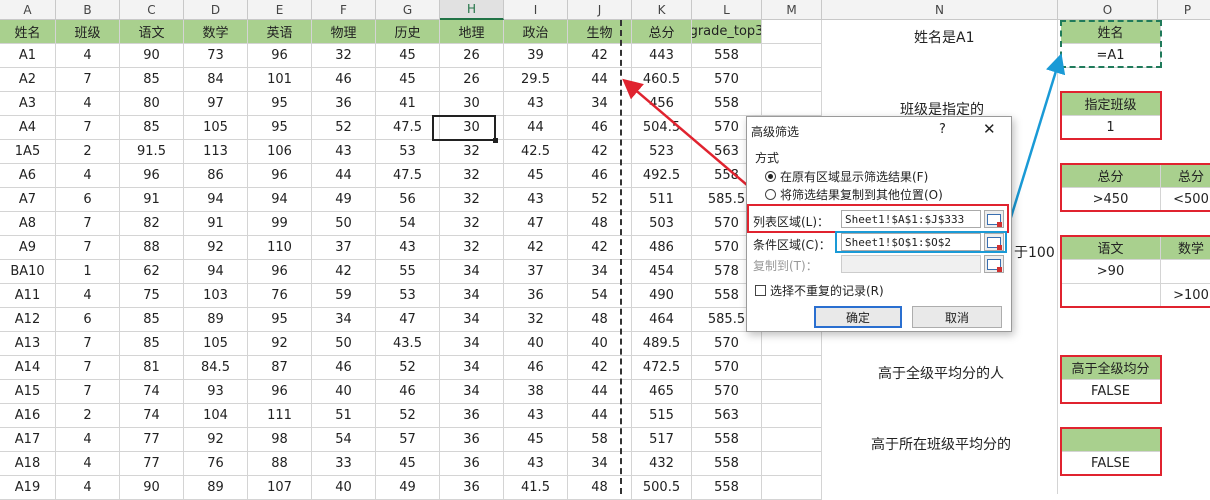  I want to click on unique-records-label: 选择不重复的记录(R), so click(827, 291).